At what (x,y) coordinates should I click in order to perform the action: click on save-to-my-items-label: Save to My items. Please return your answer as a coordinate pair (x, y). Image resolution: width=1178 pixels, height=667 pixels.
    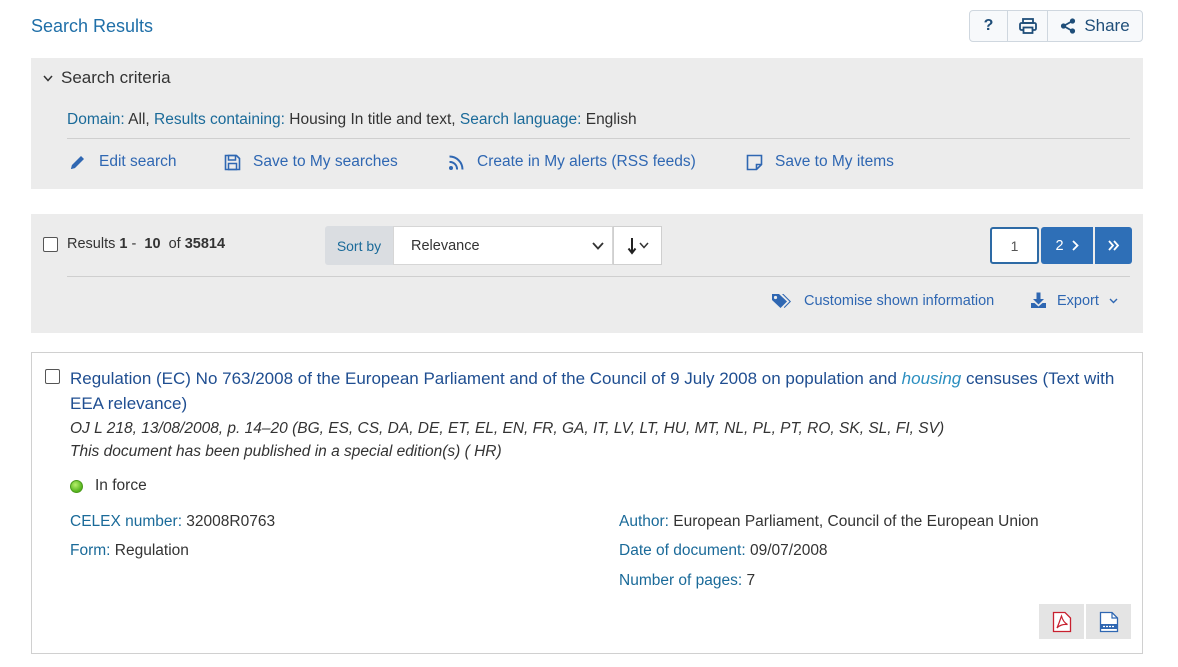
    Looking at the image, I should click on (834, 161).